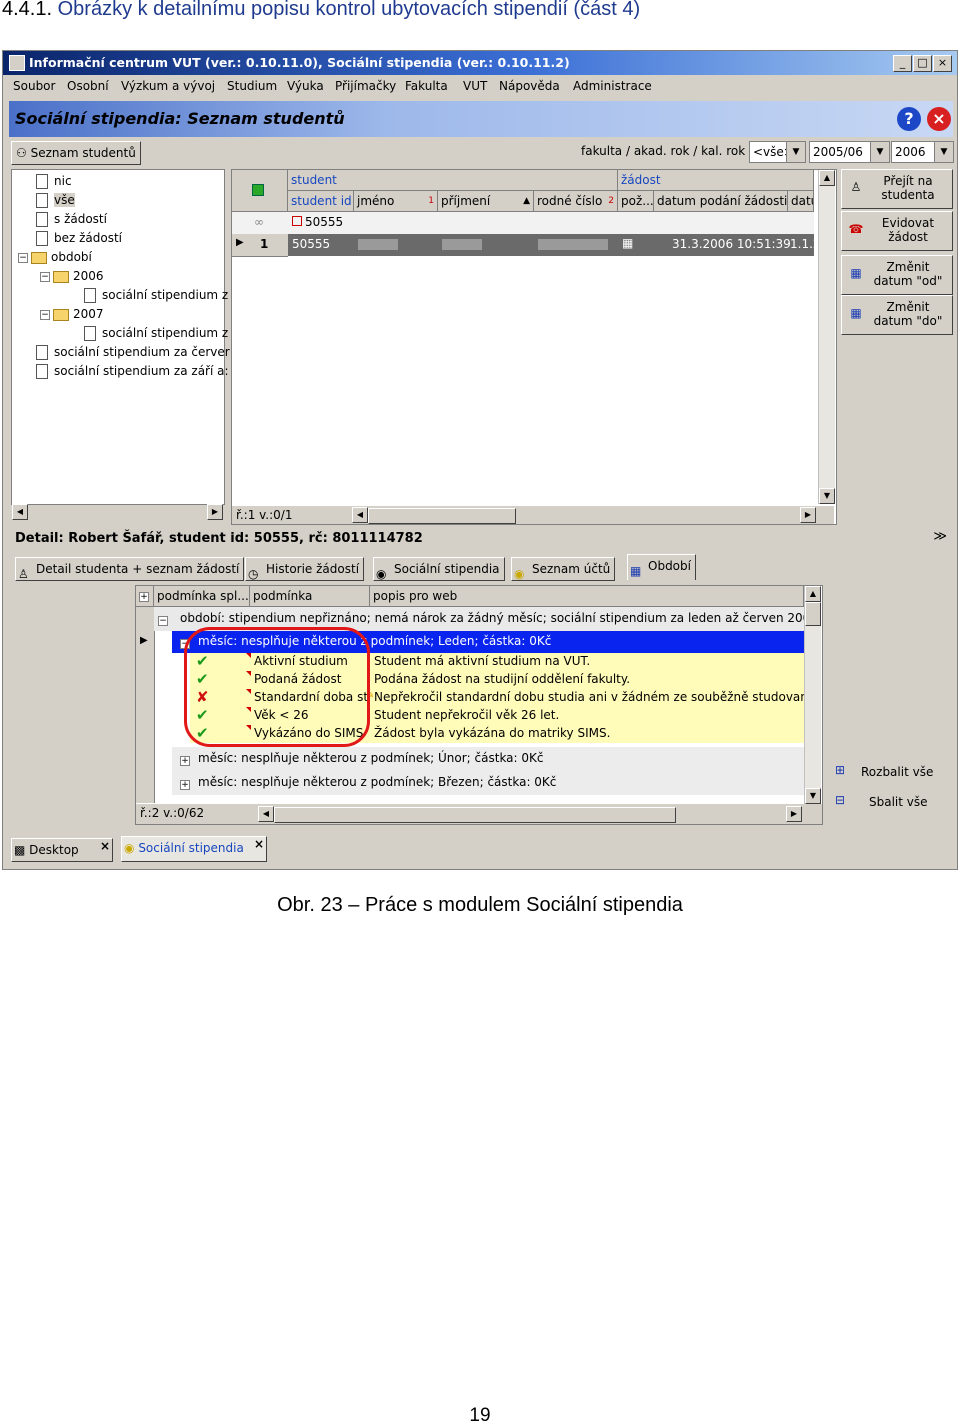 The width and height of the screenshot is (960, 1428). Describe the element at coordinates (849, 152) in the screenshot. I see `academic-year-select: 2005/06 ▼` at that location.